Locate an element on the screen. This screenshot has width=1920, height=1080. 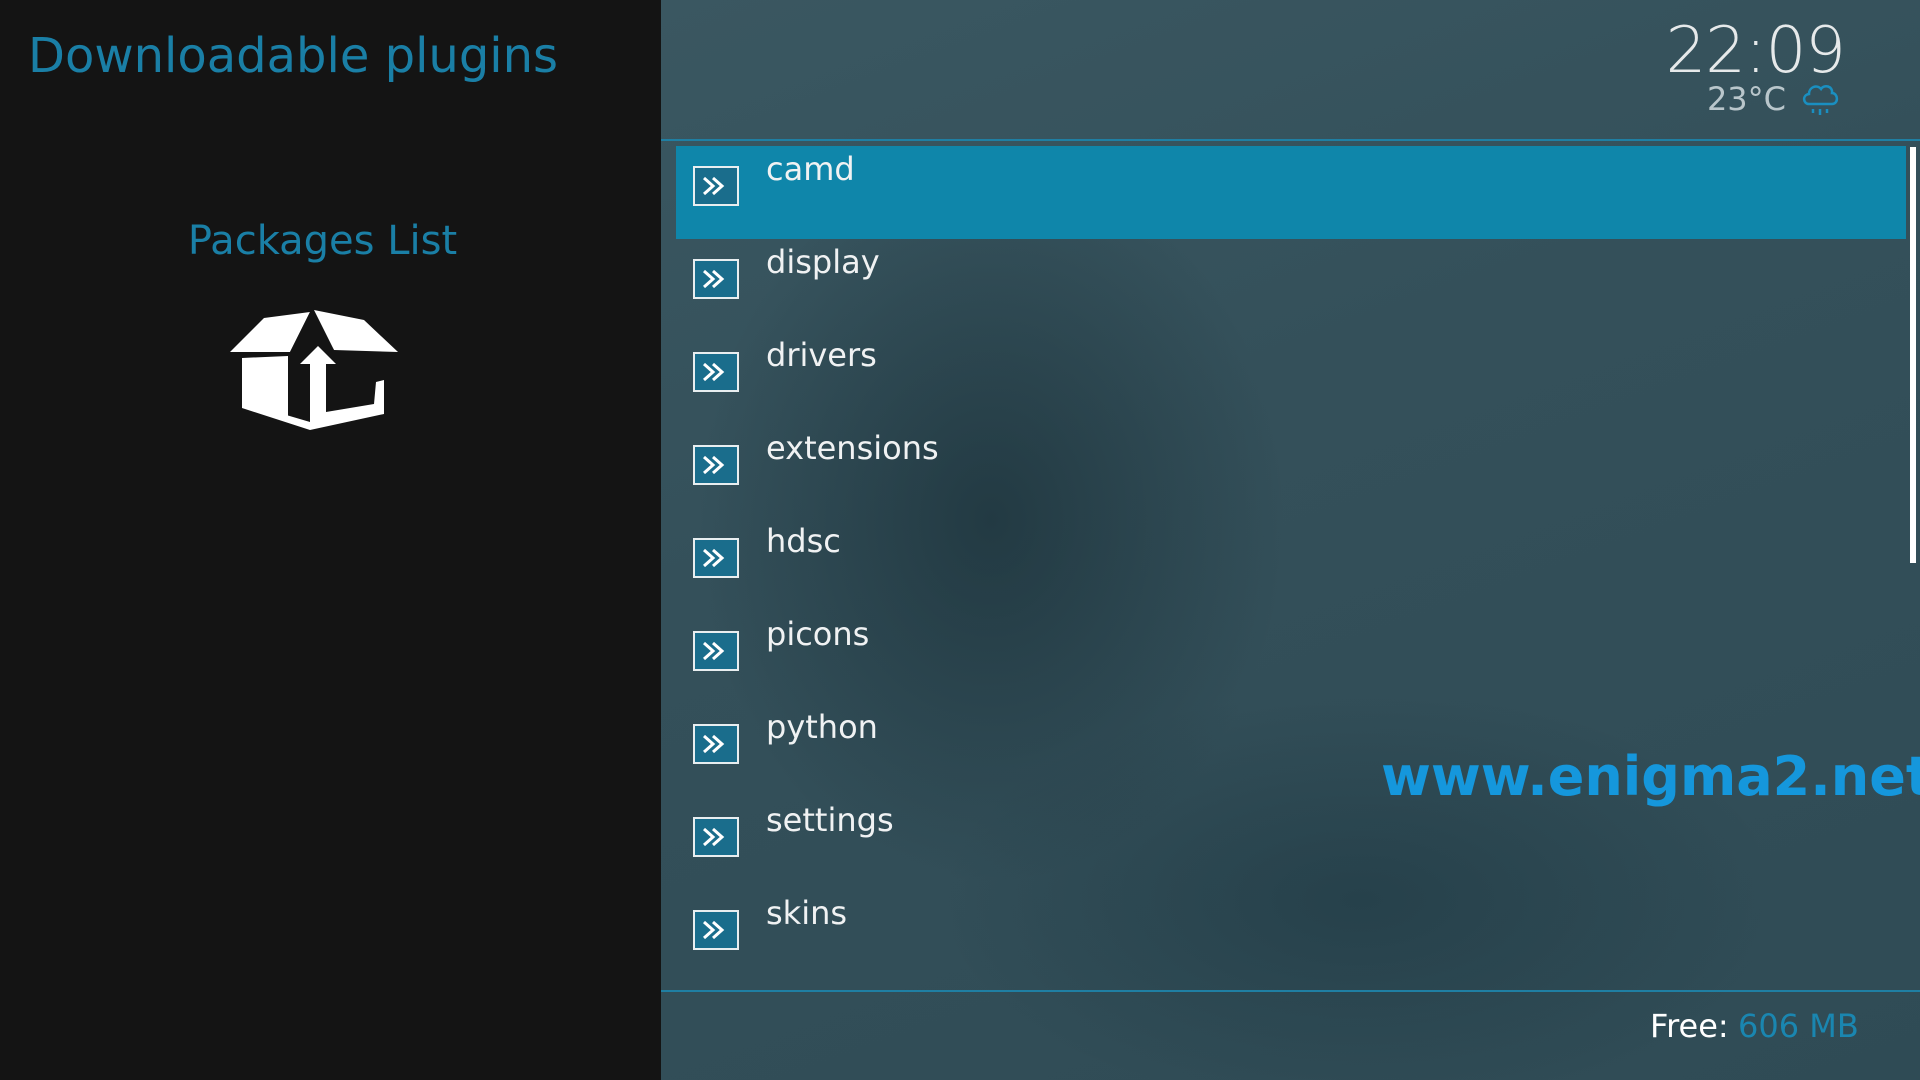
list-item: drivers is located at coordinates (1291, 378).